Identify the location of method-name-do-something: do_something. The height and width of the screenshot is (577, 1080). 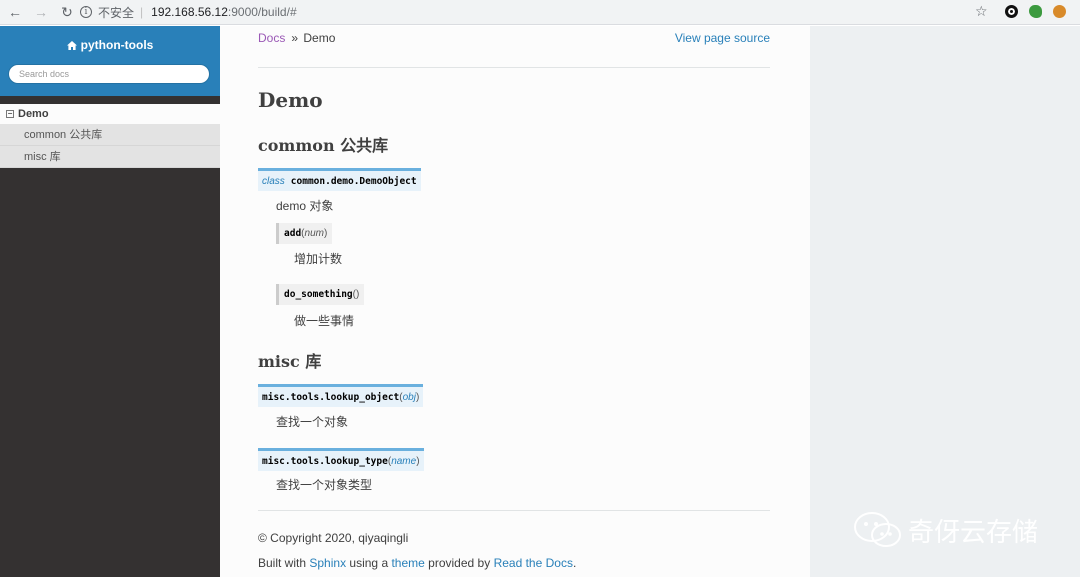
(318, 294).